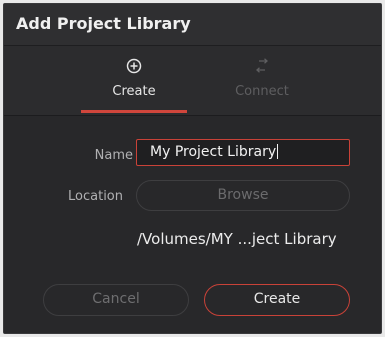  I want to click on cancel-button: Cancel, so click(116, 300).